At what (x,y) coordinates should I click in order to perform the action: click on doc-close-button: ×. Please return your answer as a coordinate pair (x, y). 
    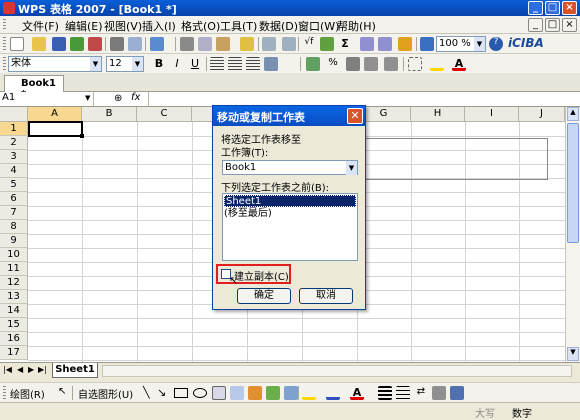
    Looking at the image, I should click on (569, 25).